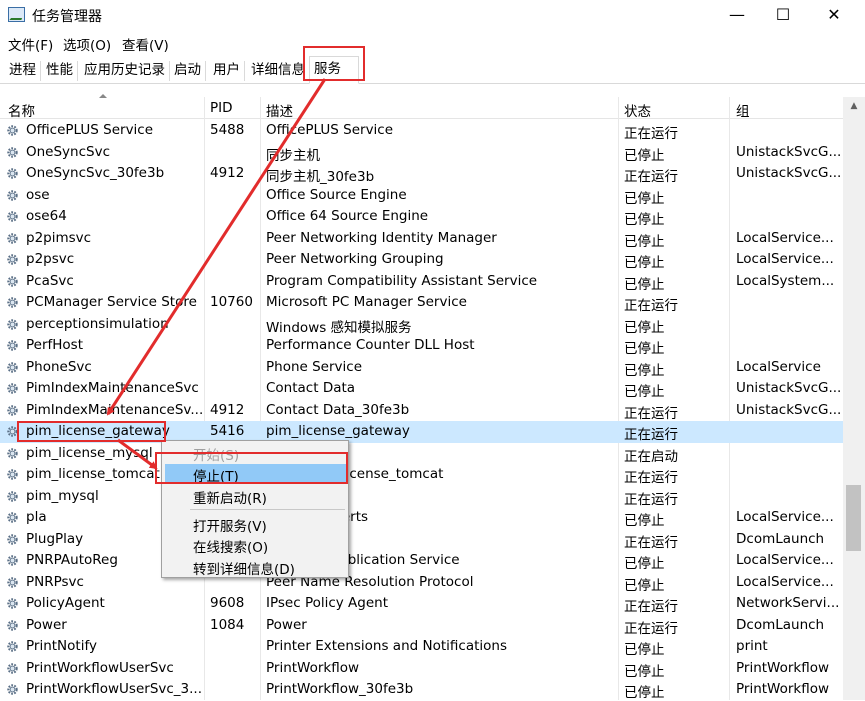 This screenshot has width=865, height=701. Describe the element at coordinates (216, 247) in the screenshot. I see `arrow-to-service-icon` at that location.